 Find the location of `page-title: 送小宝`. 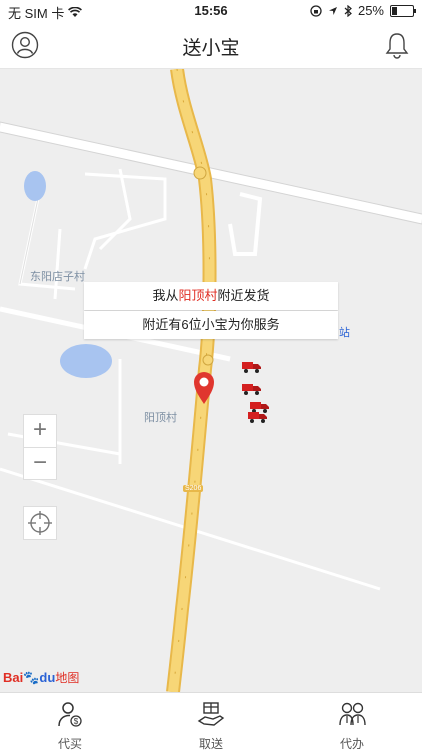

page-title: 送小宝 is located at coordinates (211, 48).